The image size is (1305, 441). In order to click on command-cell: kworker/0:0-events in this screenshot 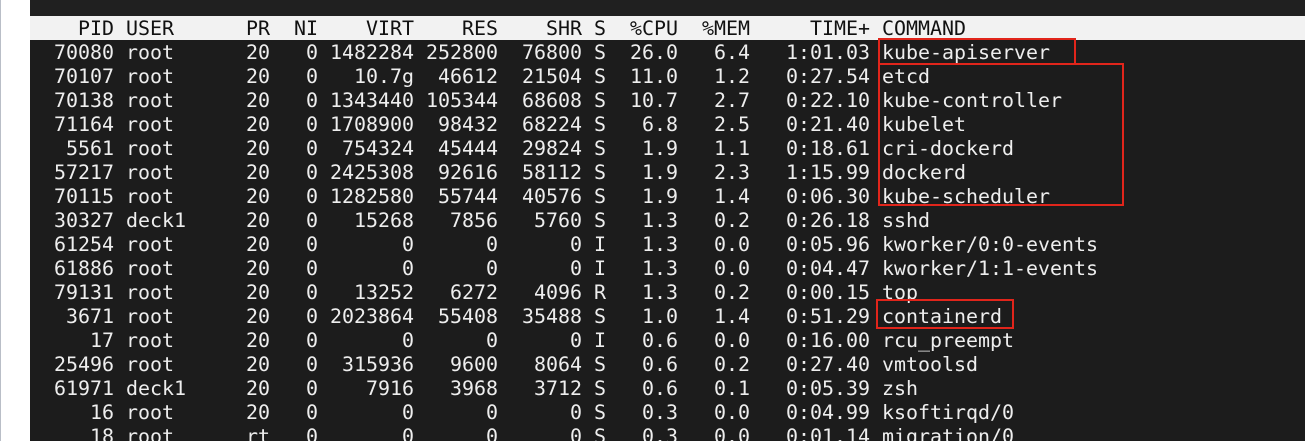, I will do `click(990, 244)`.